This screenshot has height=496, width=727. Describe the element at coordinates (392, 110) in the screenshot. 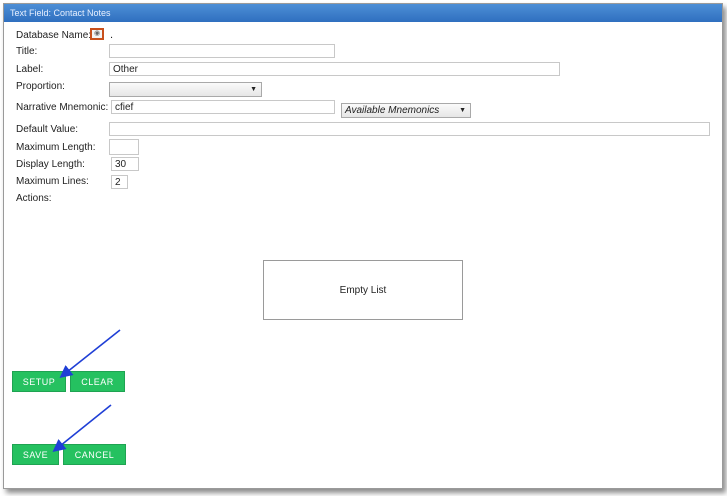

I see `available-mnemonics-value: Available Mnemonics` at that location.